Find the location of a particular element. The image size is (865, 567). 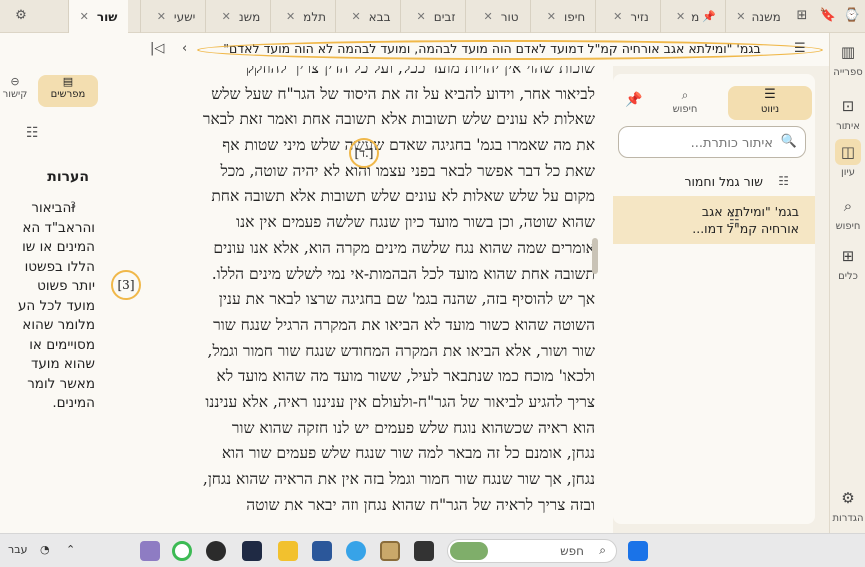

notes-title: הערות is located at coordinates (68, 177).